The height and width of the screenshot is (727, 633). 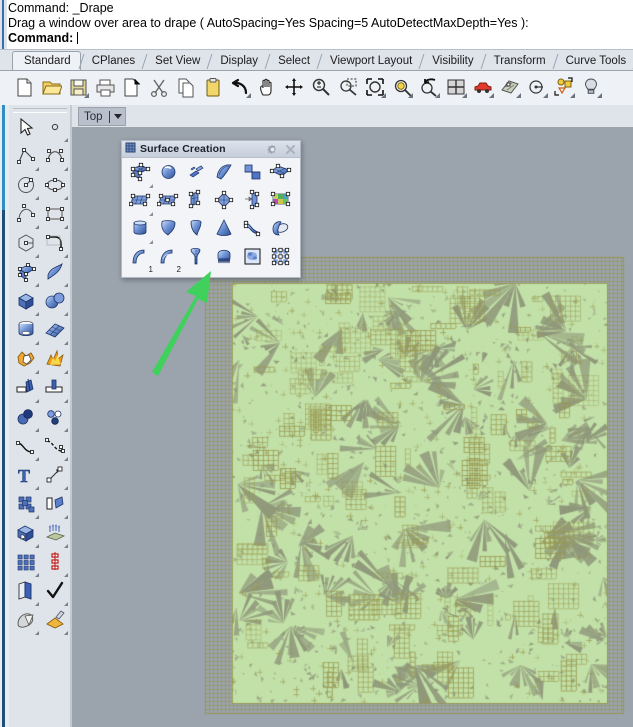 What do you see at coordinates (196, 203) in the screenshot?
I see `palette-button-plane-vertical` at bounding box center [196, 203].